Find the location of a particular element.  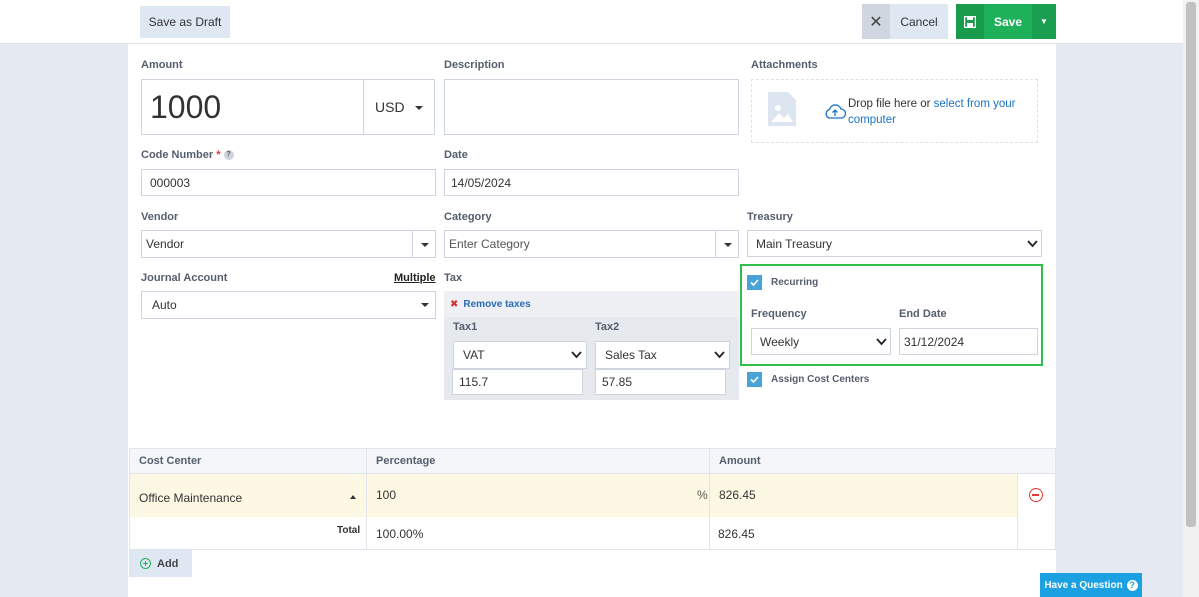

code-number-label-text: Code Number is located at coordinates (177, 155).